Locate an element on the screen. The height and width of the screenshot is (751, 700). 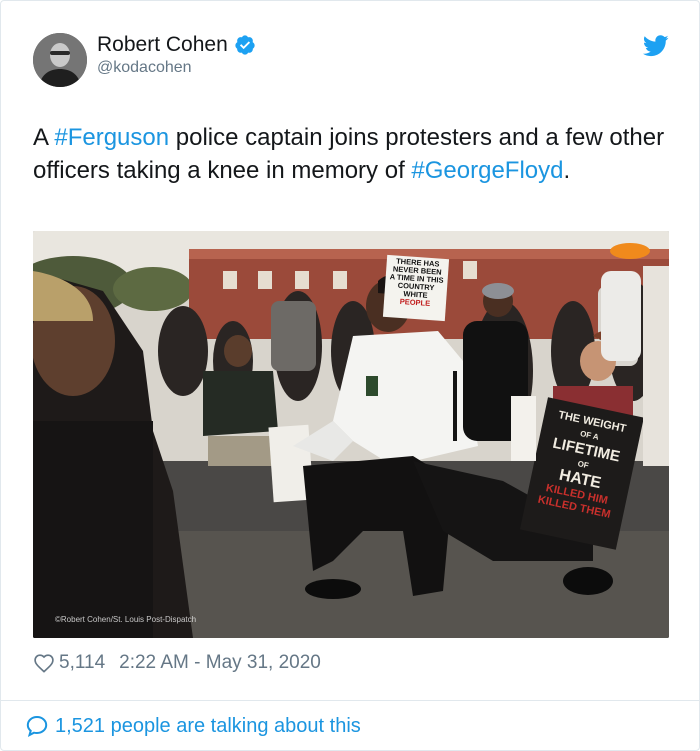
conversation-text: 1,521 people are talking about this is located at coordinates (208, 726).